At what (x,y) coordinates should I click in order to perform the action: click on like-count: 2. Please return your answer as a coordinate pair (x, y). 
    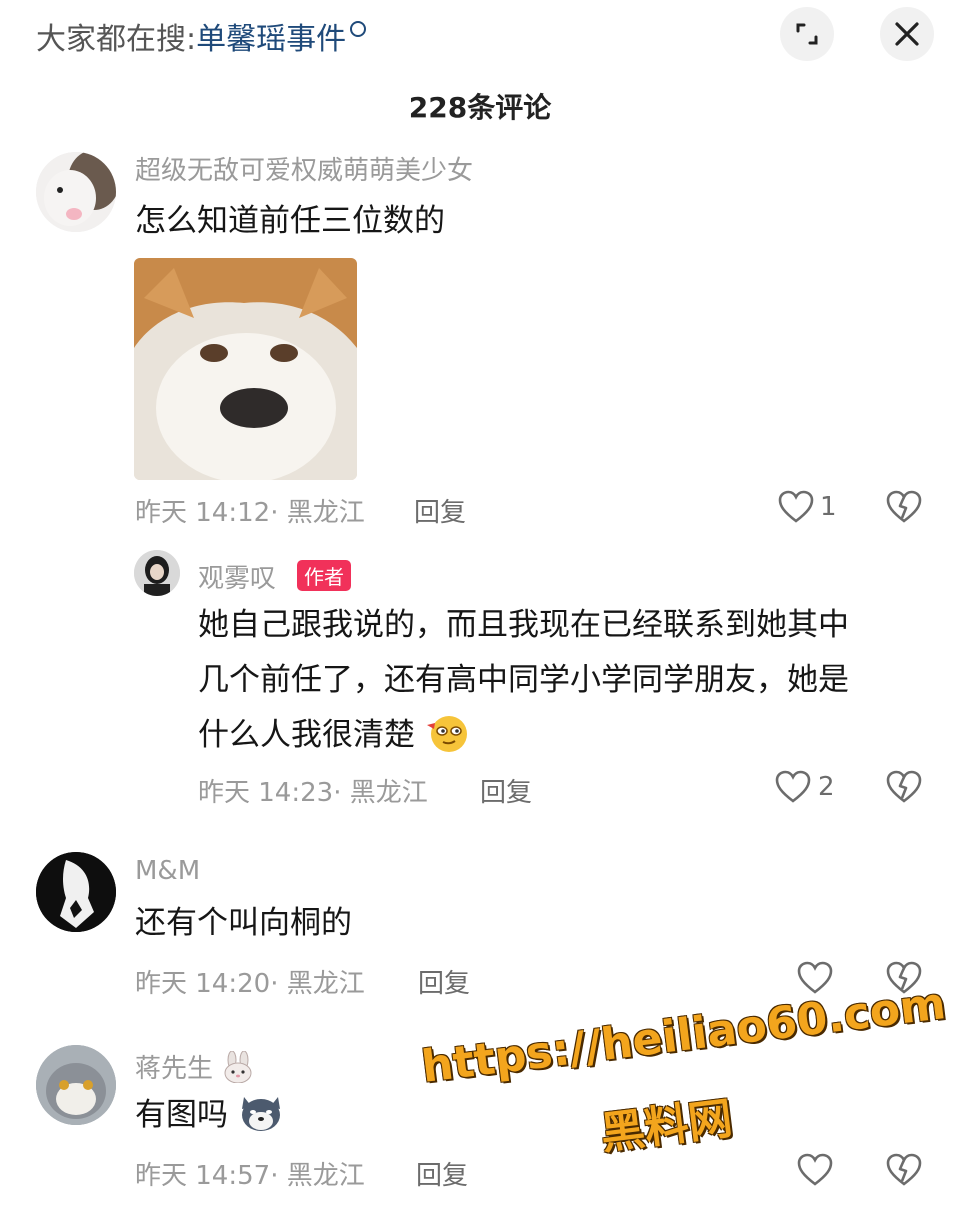
    Looking at the image, I should click on (826, 787).